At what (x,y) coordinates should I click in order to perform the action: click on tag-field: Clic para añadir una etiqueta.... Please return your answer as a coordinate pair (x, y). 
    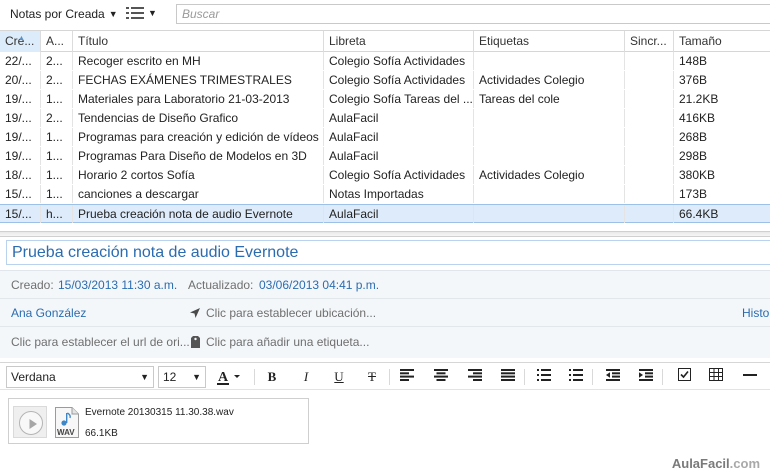
    Looking at the image, I should click on (287, 342).